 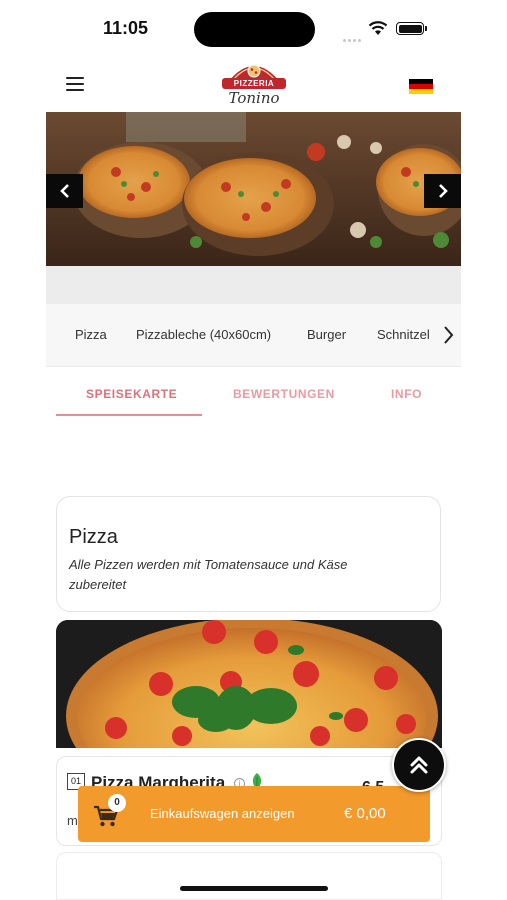 I want to click on section-title: Pizza, so click(x=93, y=537).